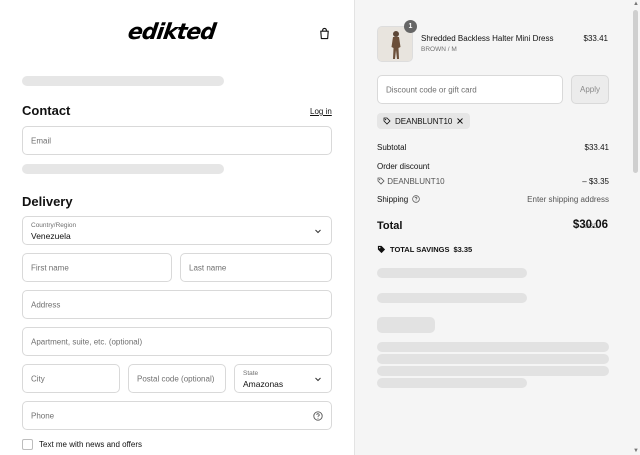 This screenshot has width=640, height=455. I want to click on sms-optin-row: Text me with news and offers, so click(82, 444).